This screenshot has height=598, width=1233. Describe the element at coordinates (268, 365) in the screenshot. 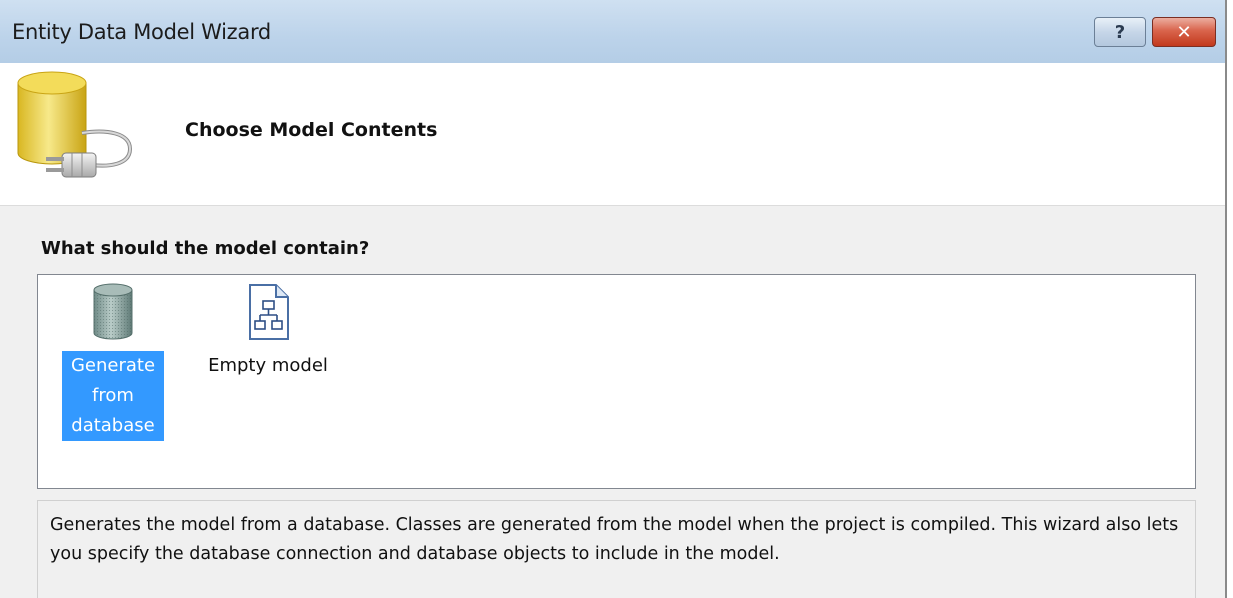

I see `option-label: Empty model` at that location.